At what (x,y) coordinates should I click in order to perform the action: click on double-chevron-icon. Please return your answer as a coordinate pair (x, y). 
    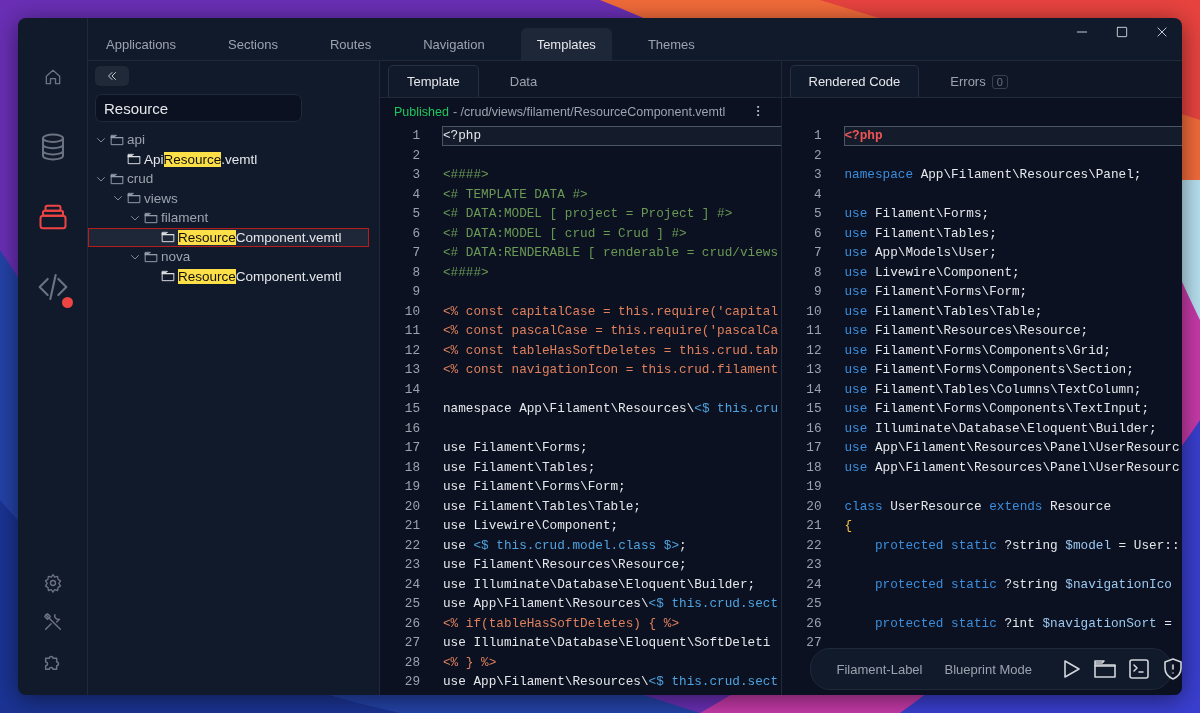
    Looking at the image, I should click on (112, 76).